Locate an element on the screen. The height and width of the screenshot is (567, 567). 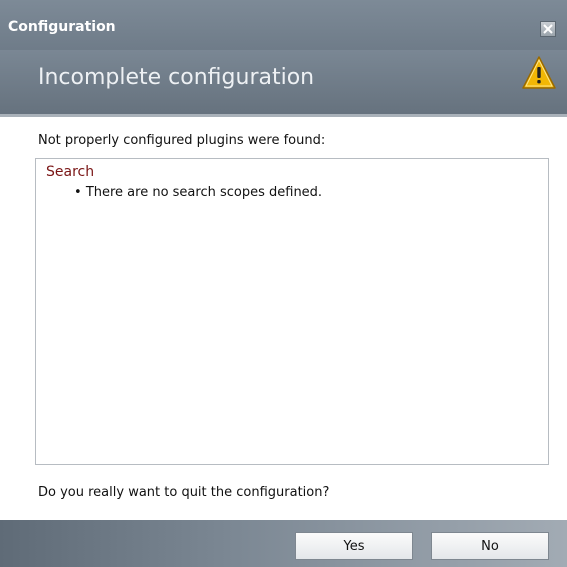
warning-triangle-icon is located at coordinates (539, 72).